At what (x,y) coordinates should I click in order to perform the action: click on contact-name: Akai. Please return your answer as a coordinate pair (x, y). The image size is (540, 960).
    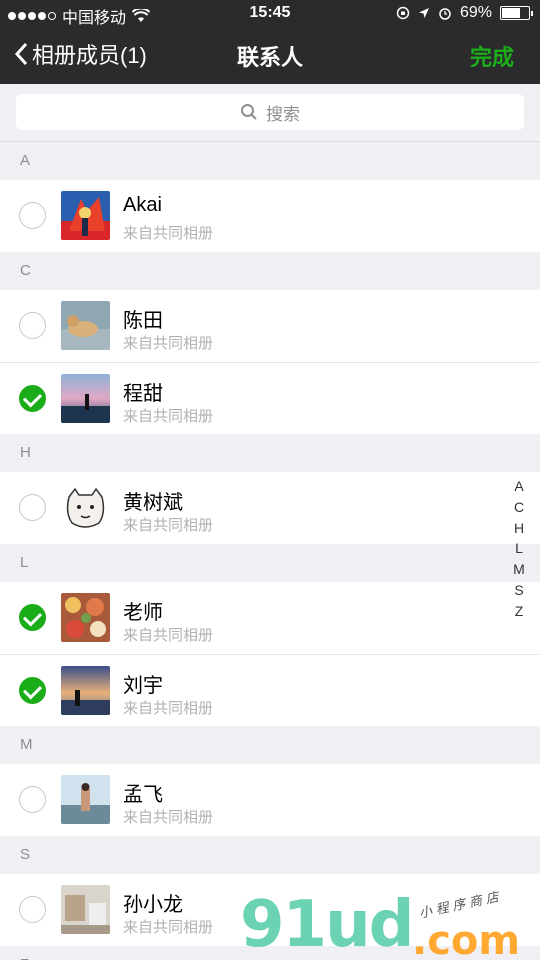
    Looking at the image, I should click on (142, 205).